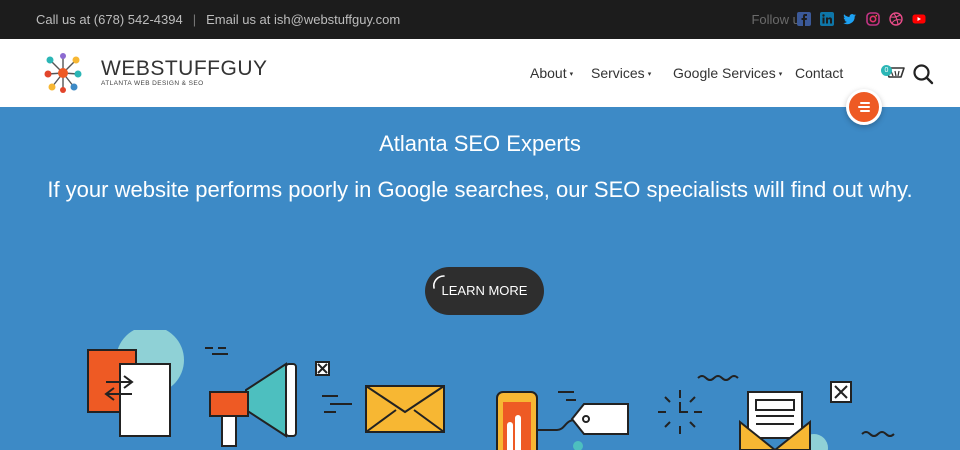  Describe the element at coordinates (303, 19) in the screenshot. I see `email-link: Email us at ish@webstuffguy.com` at that location.